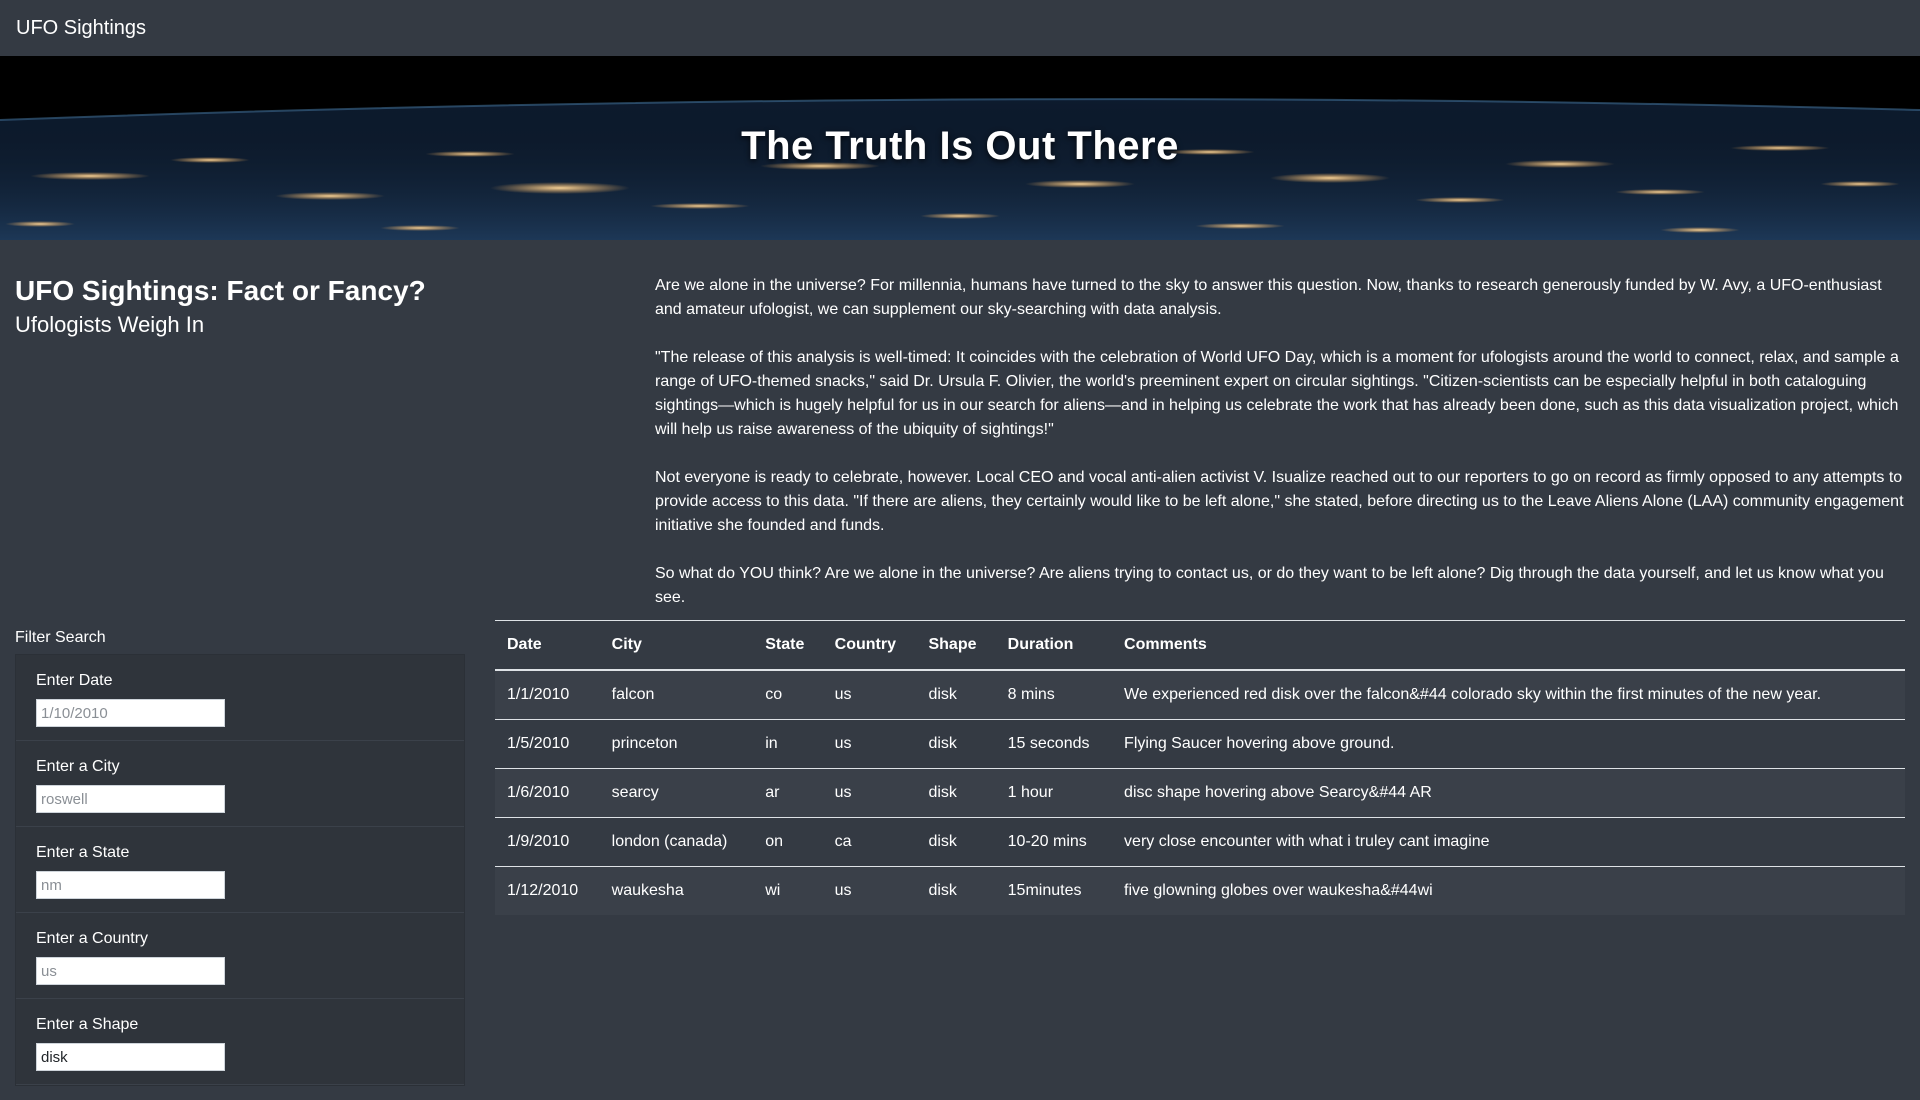 The height and width of the screenshot is (1100, 1920). I want to click on country-label: Enter a Country, so click(92, 938).